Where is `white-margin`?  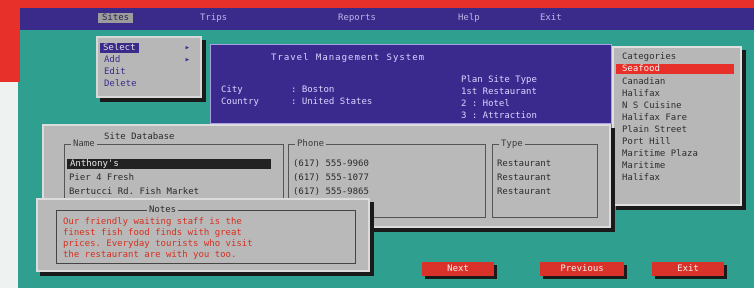
white-margin is located at coordinates (9, 185).